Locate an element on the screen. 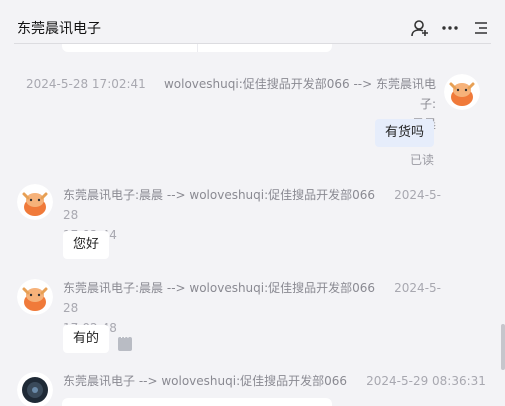  scrollbar is located at coordinates (503, 347).